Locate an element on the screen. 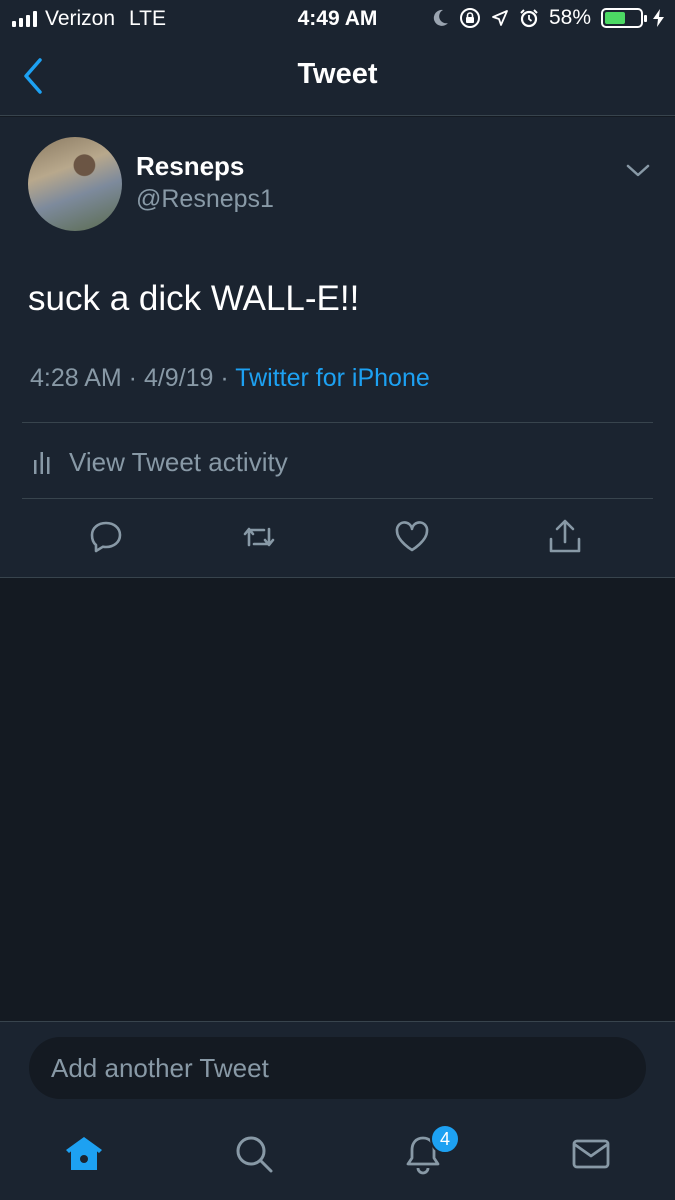 The image size is (675, 1200). reply-icon is located at coordinates (106, 537).